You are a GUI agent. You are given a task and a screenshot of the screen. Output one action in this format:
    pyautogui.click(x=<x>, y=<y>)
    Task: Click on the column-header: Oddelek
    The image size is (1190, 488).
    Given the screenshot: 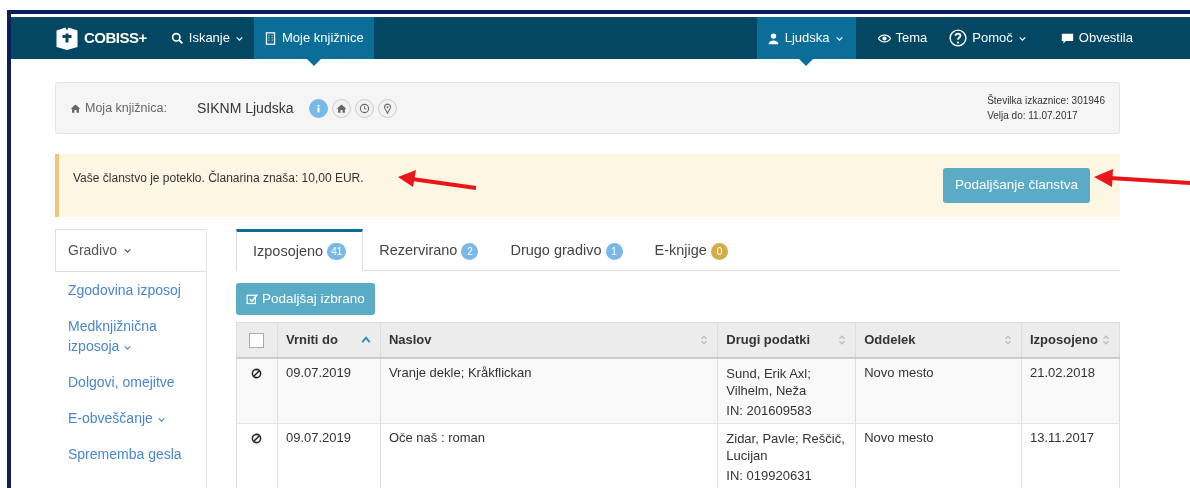 What is the action you would take?
    pyautogui.click(x=890, y=340)
    